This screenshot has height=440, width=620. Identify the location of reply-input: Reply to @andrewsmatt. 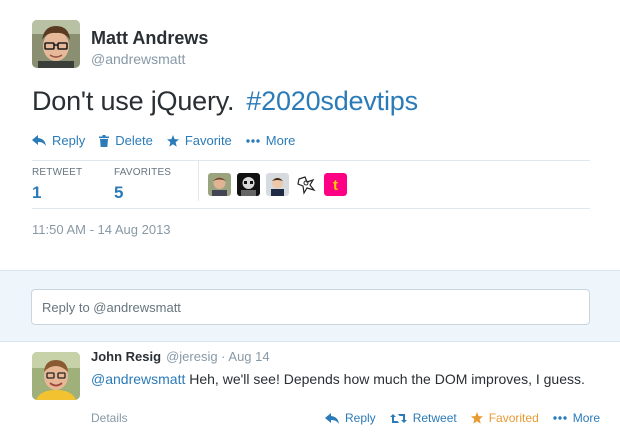
(310, 307).